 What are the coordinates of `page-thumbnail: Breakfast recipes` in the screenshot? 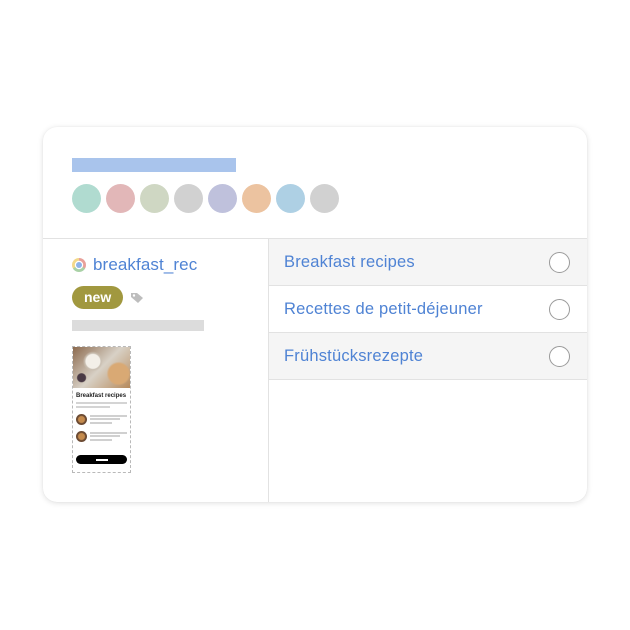 It's located at (101, 409).